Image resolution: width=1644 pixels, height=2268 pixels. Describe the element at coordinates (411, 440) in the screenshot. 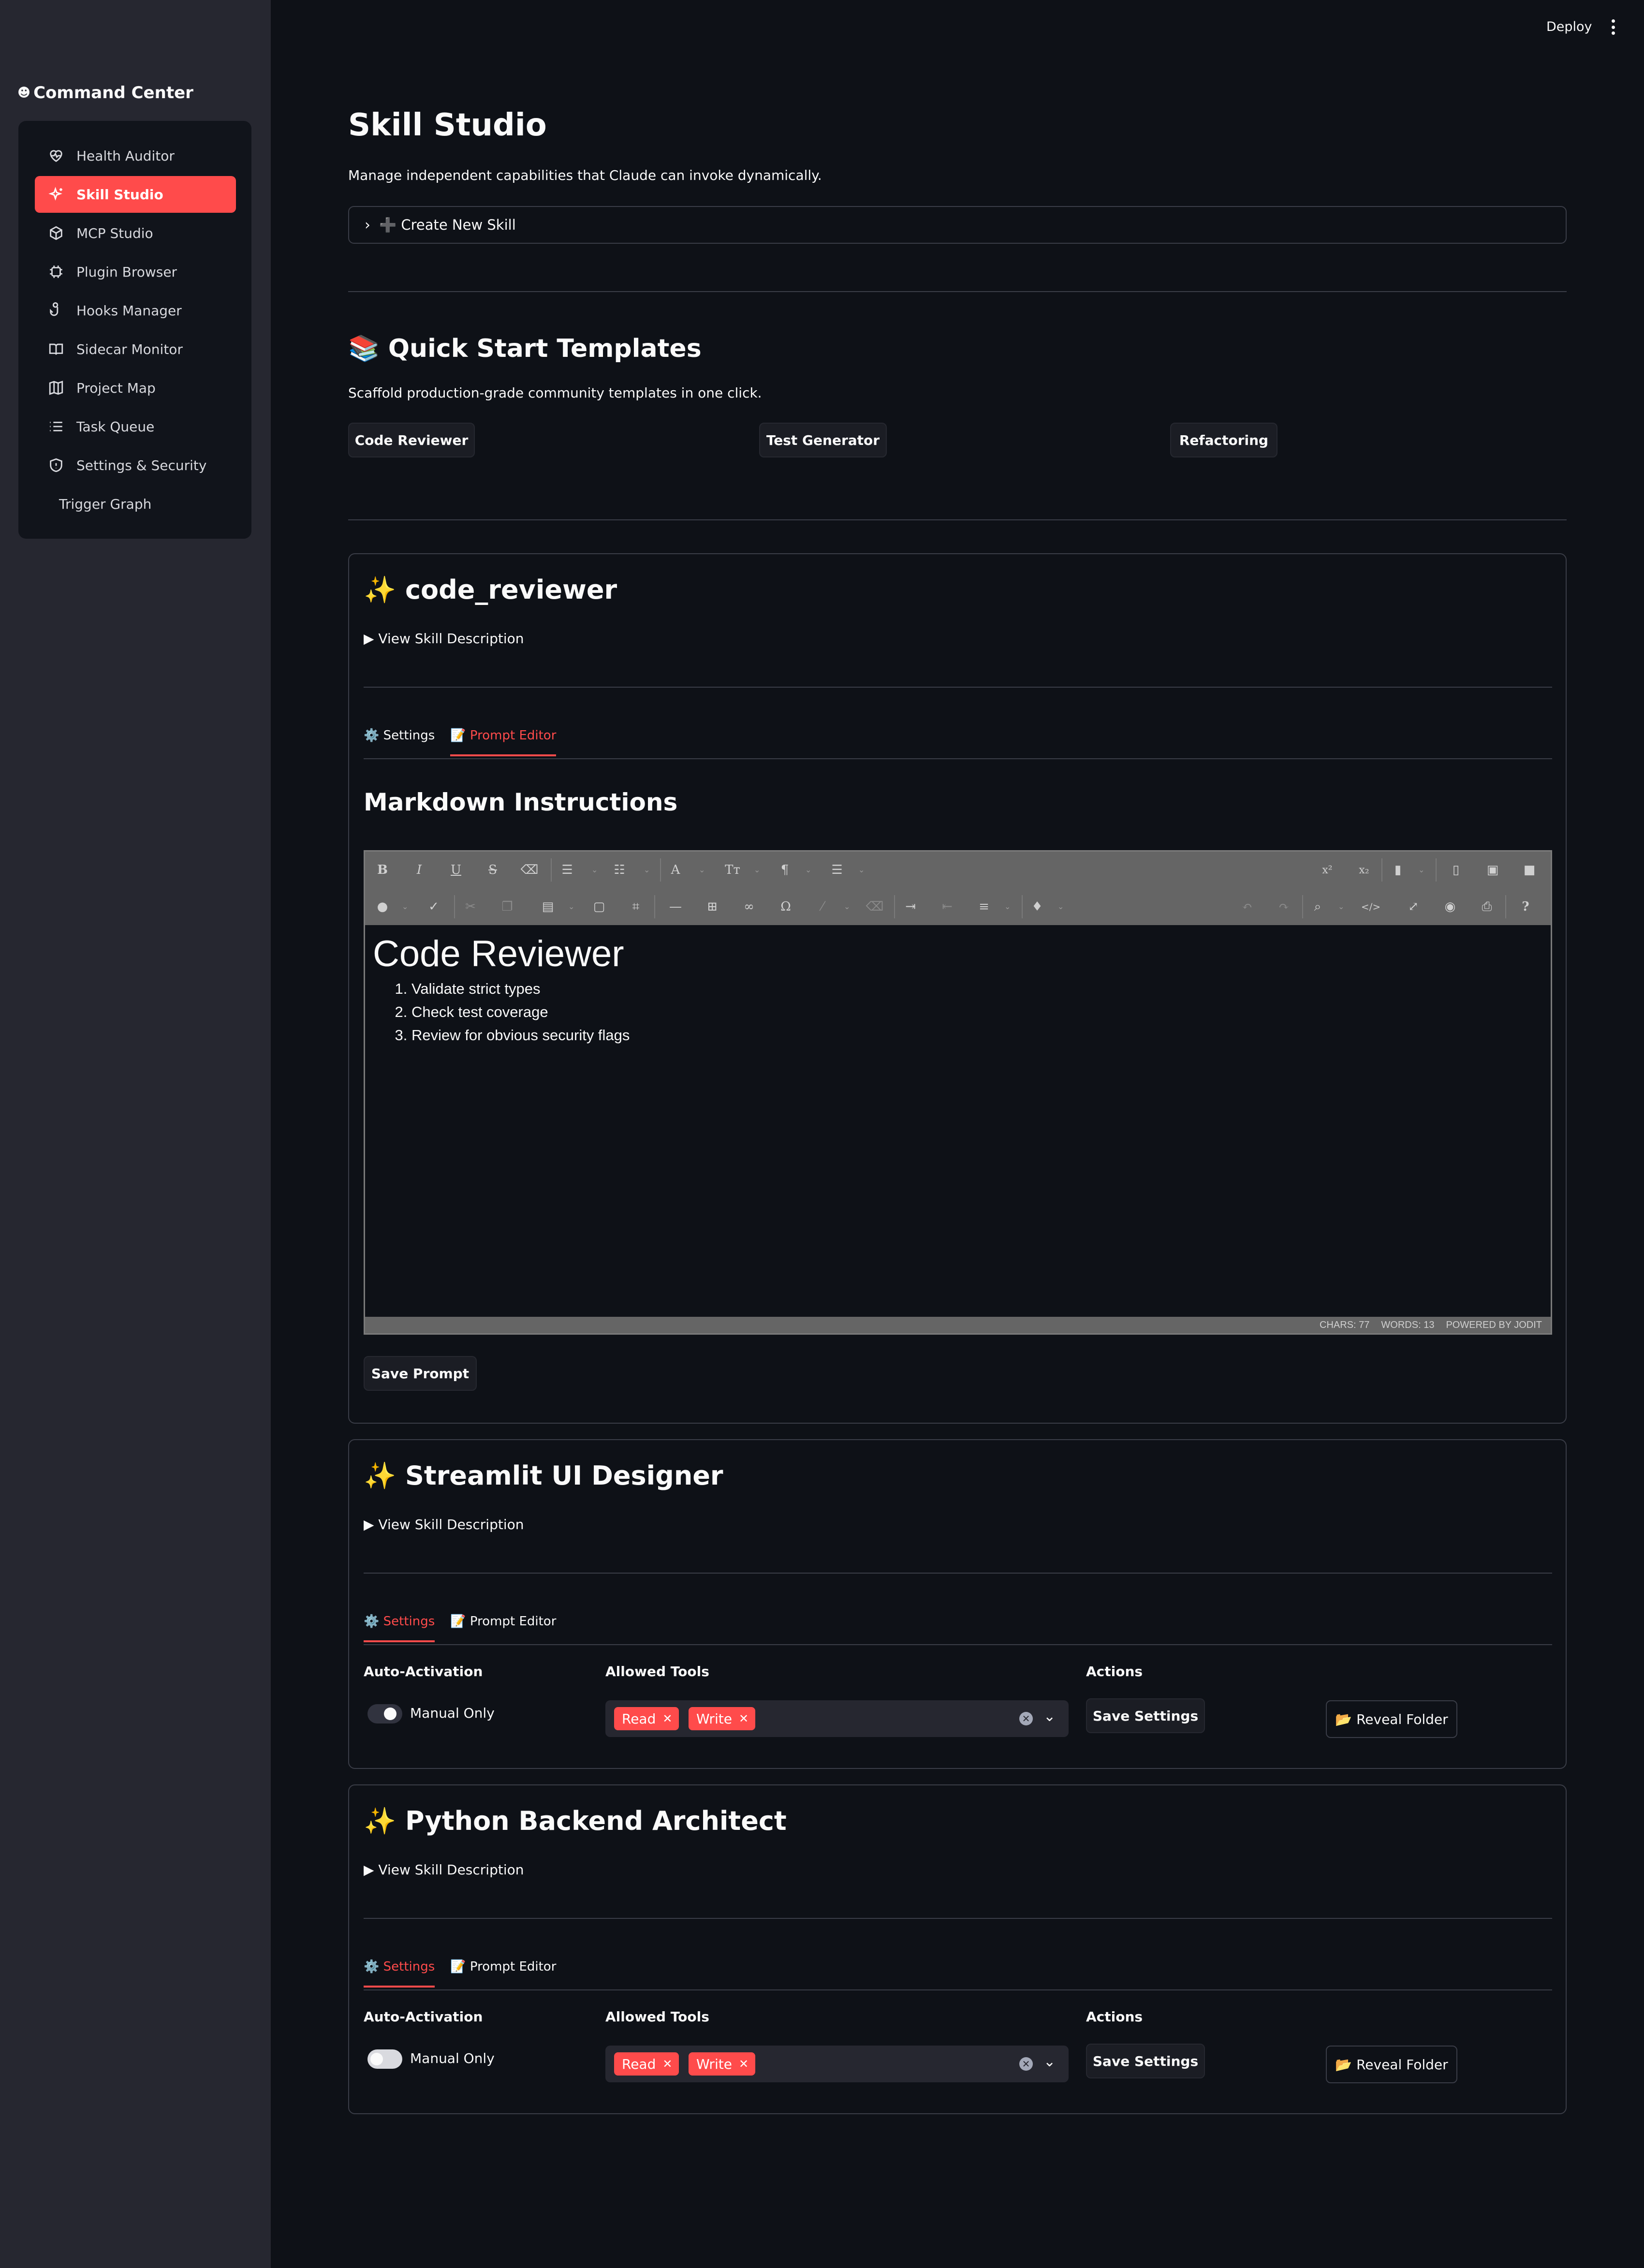

I see `template-code-reviewer-button: Code Reviewer` at that location.